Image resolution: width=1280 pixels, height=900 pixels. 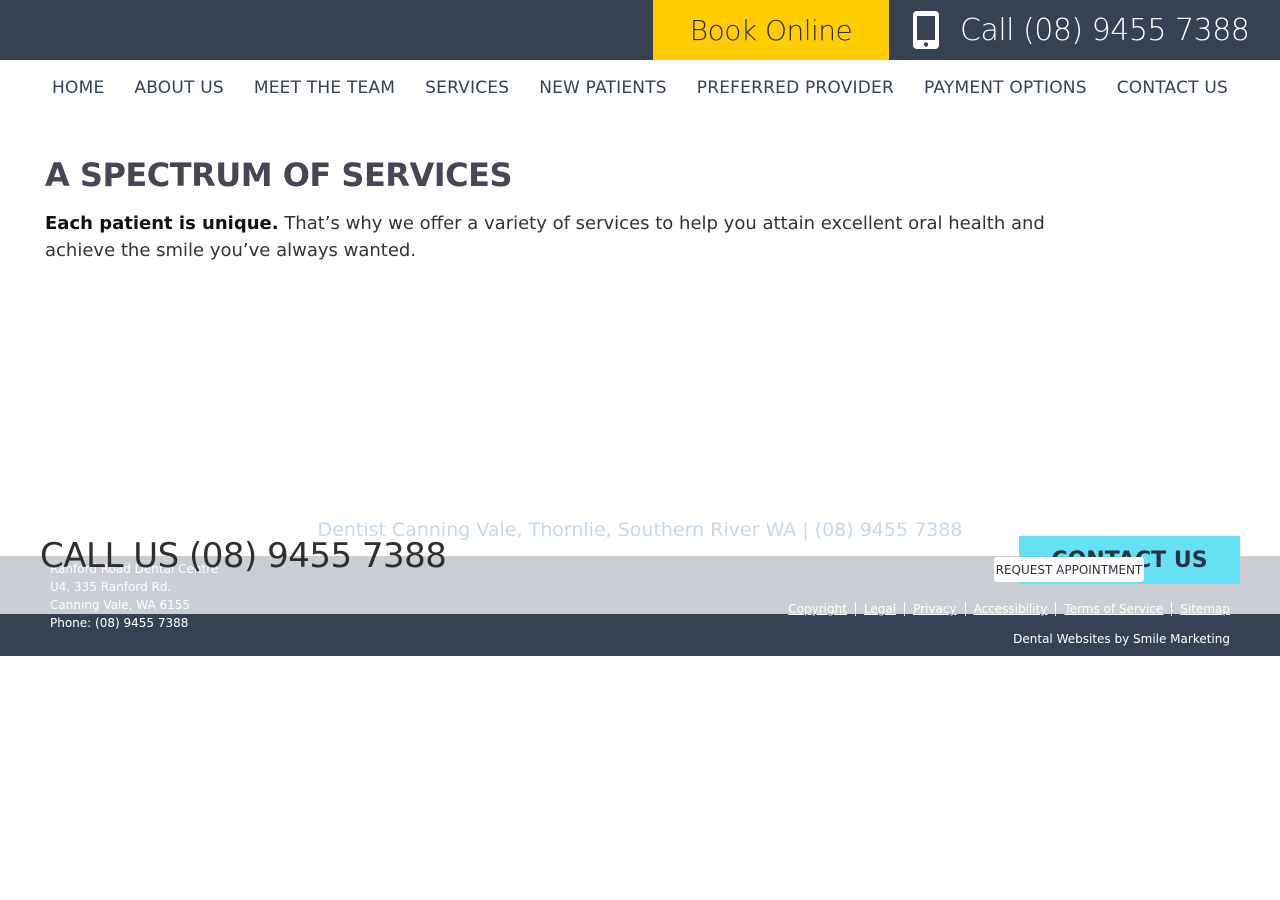 I want to click on call-link: Call (08) 9455 7388, so click(x=1081, y=30).